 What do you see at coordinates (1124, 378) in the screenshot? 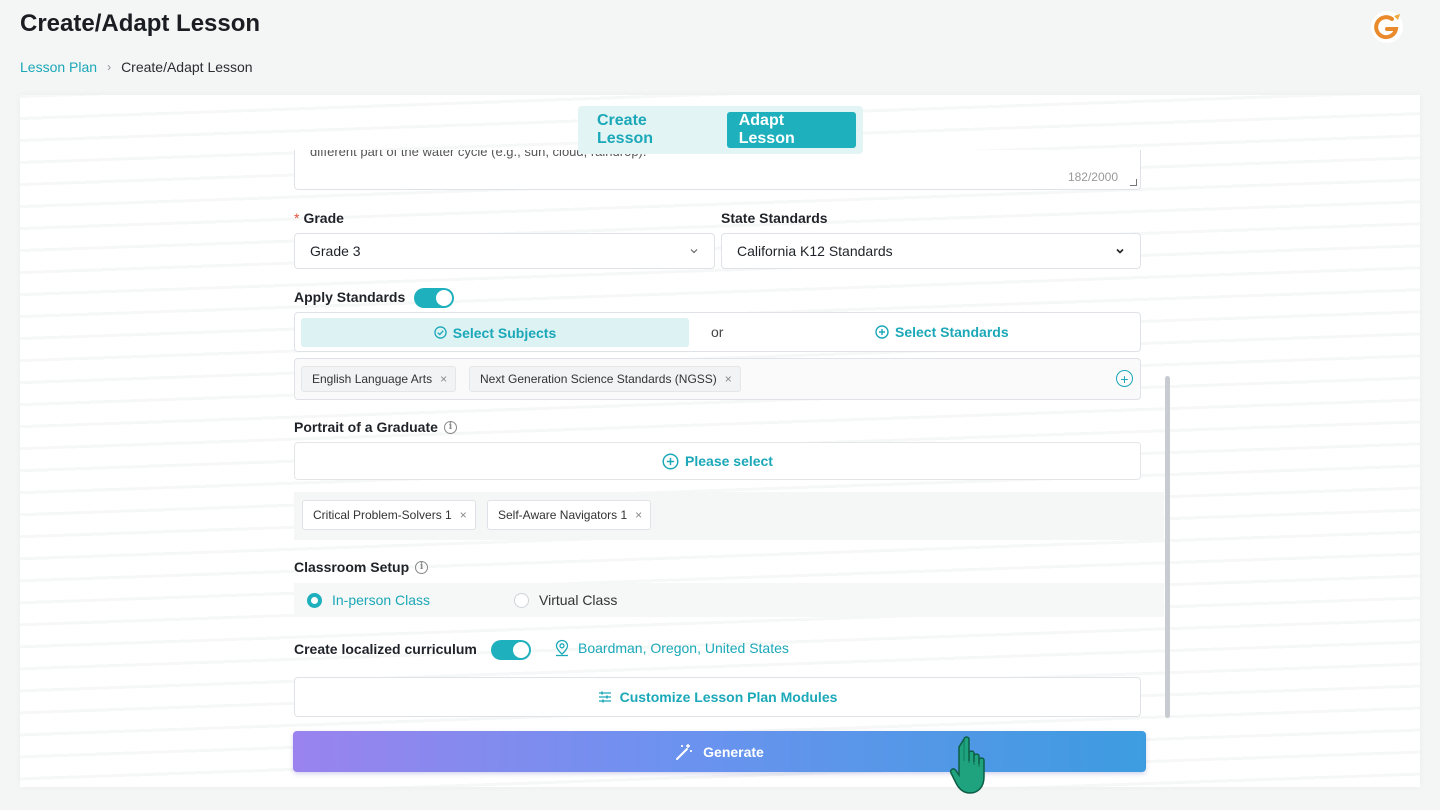
I see `add-subject-icon: +` at bounding box center [1124, 378].